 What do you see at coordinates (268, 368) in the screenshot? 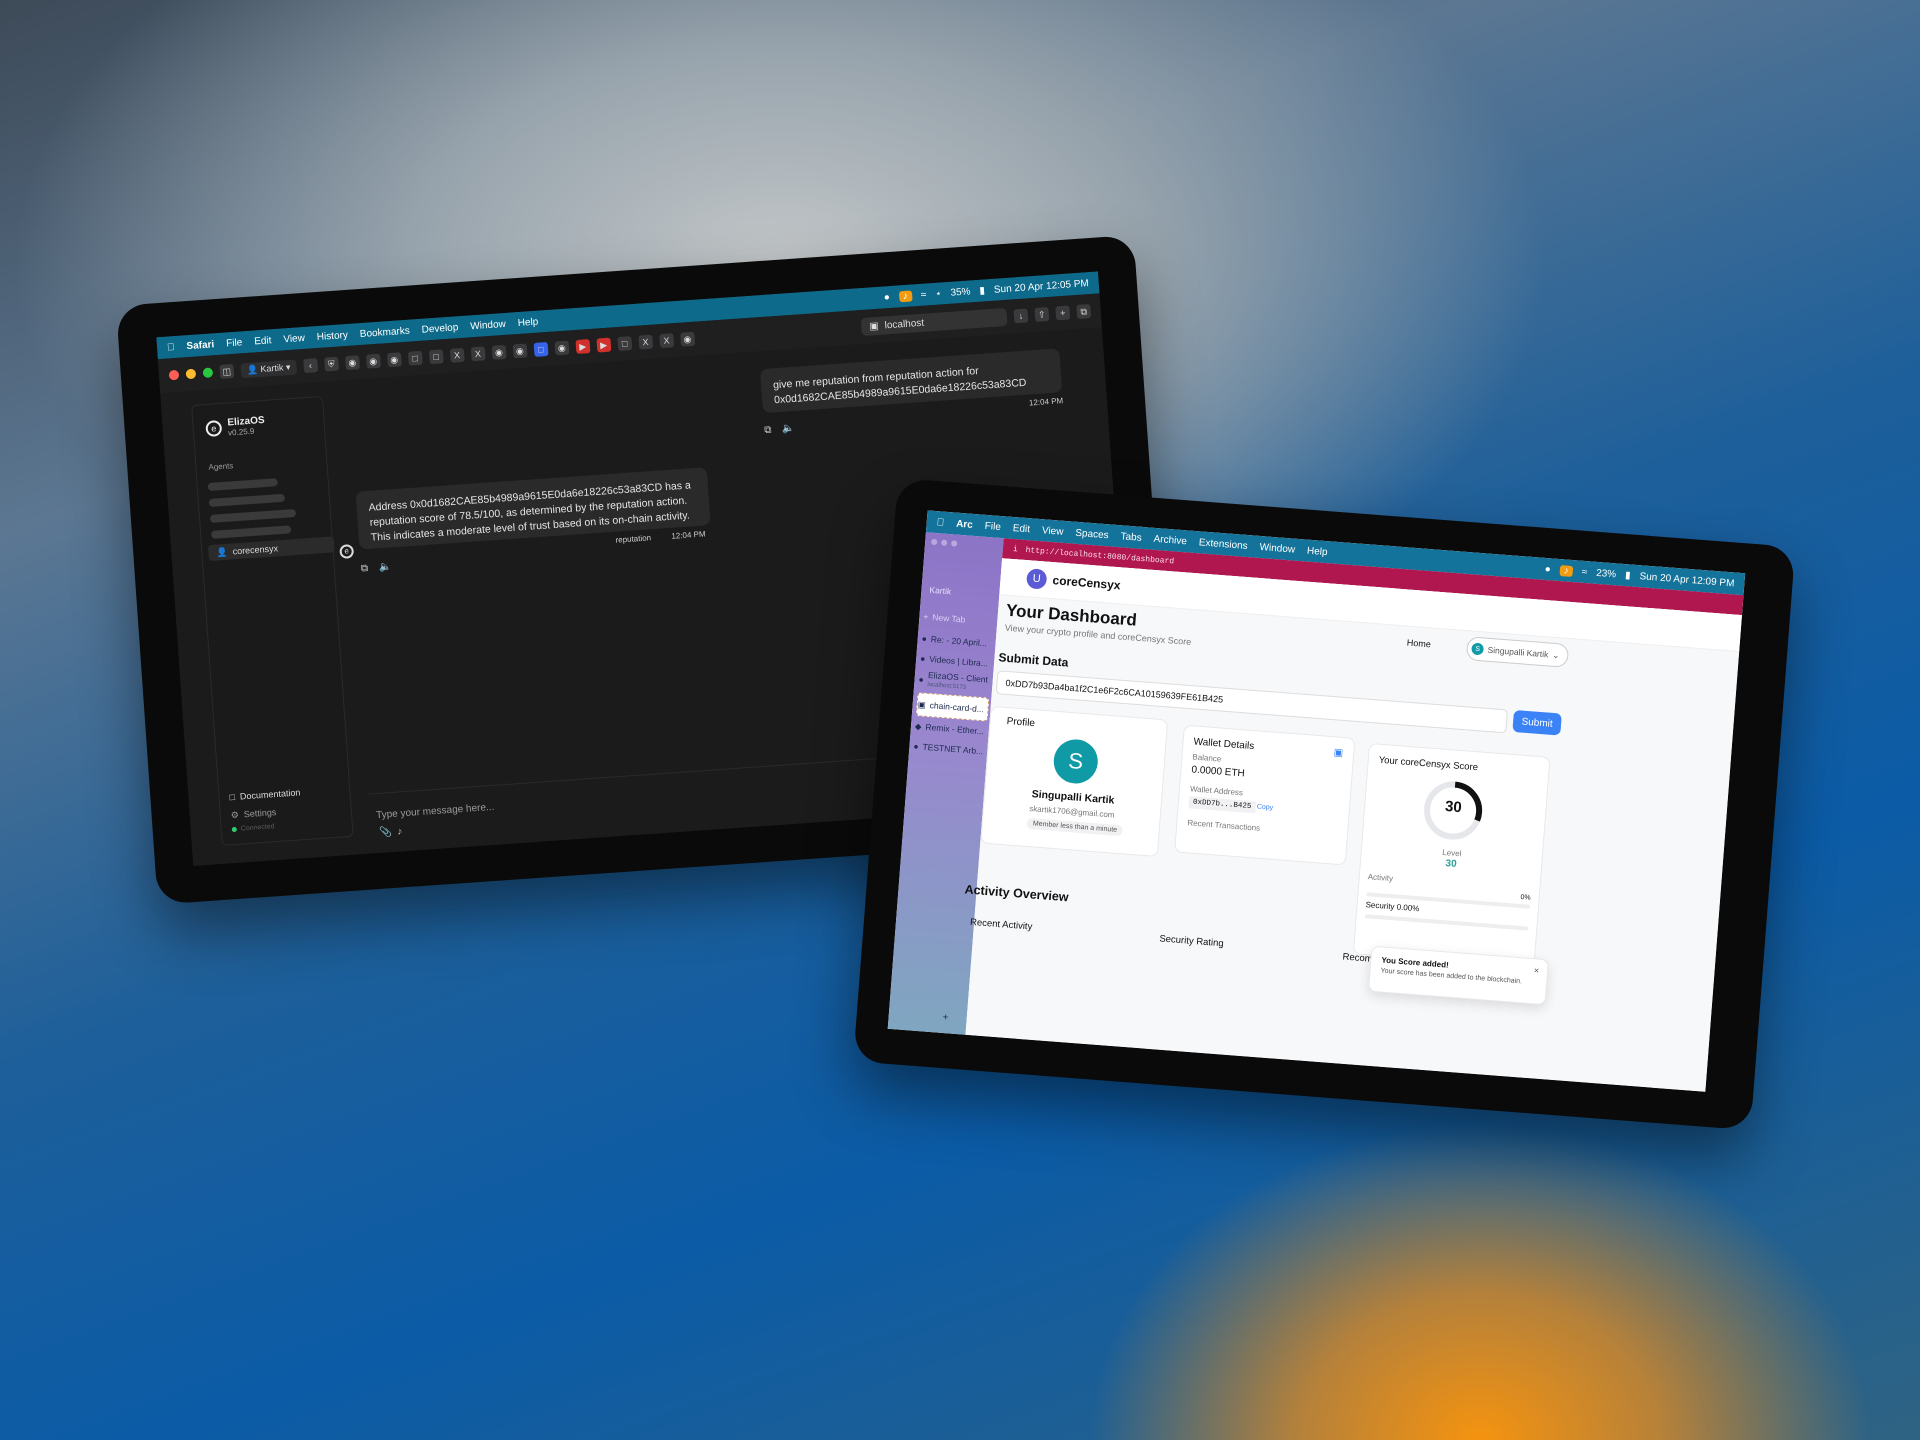
I see `profile-button: 👤 Kartik ▾` at bounding box center [268, 368].